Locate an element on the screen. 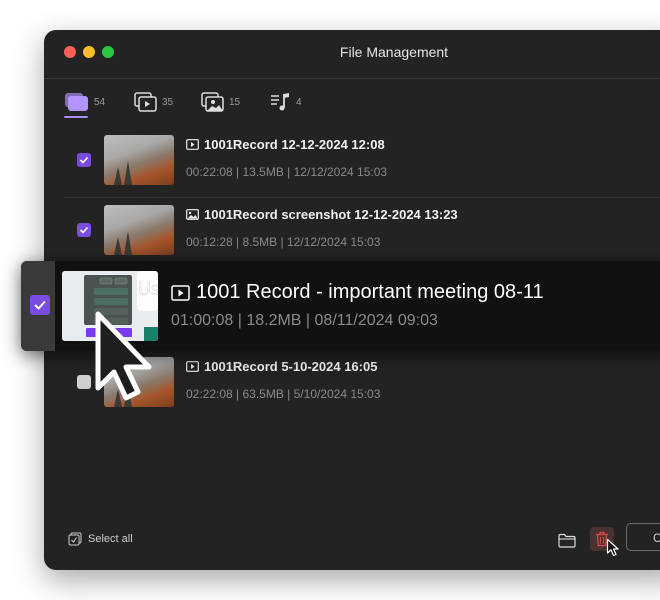  open-folder-button is located at coordinates (567, 540).